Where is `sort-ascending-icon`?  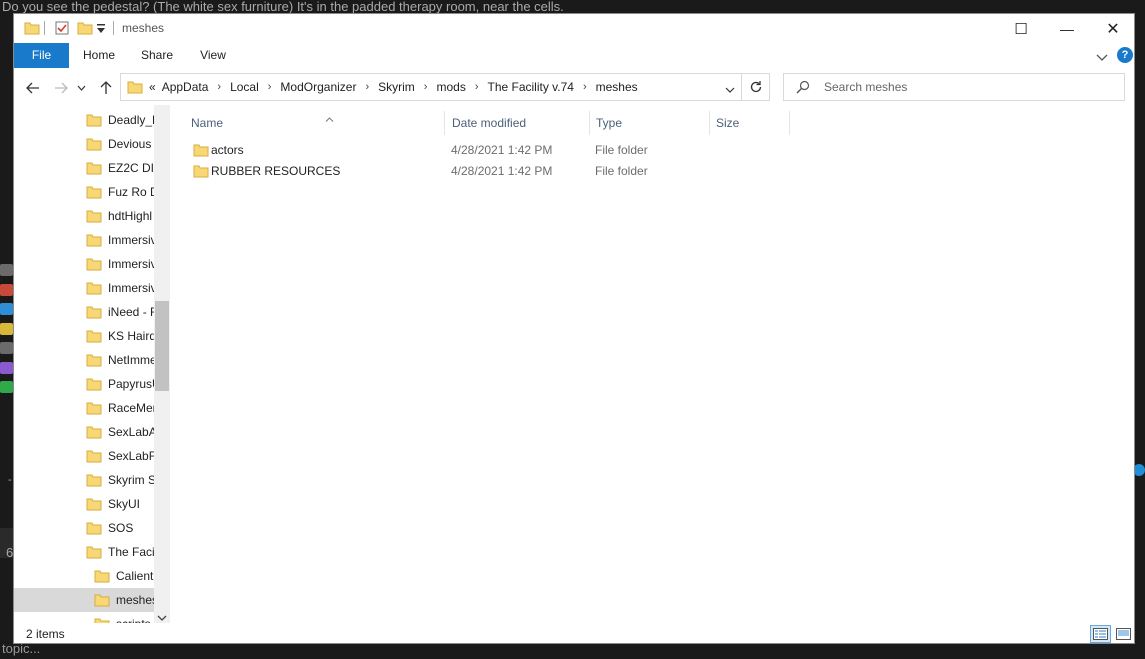
sort-ascending-icon is located at coordinates (329, 118).